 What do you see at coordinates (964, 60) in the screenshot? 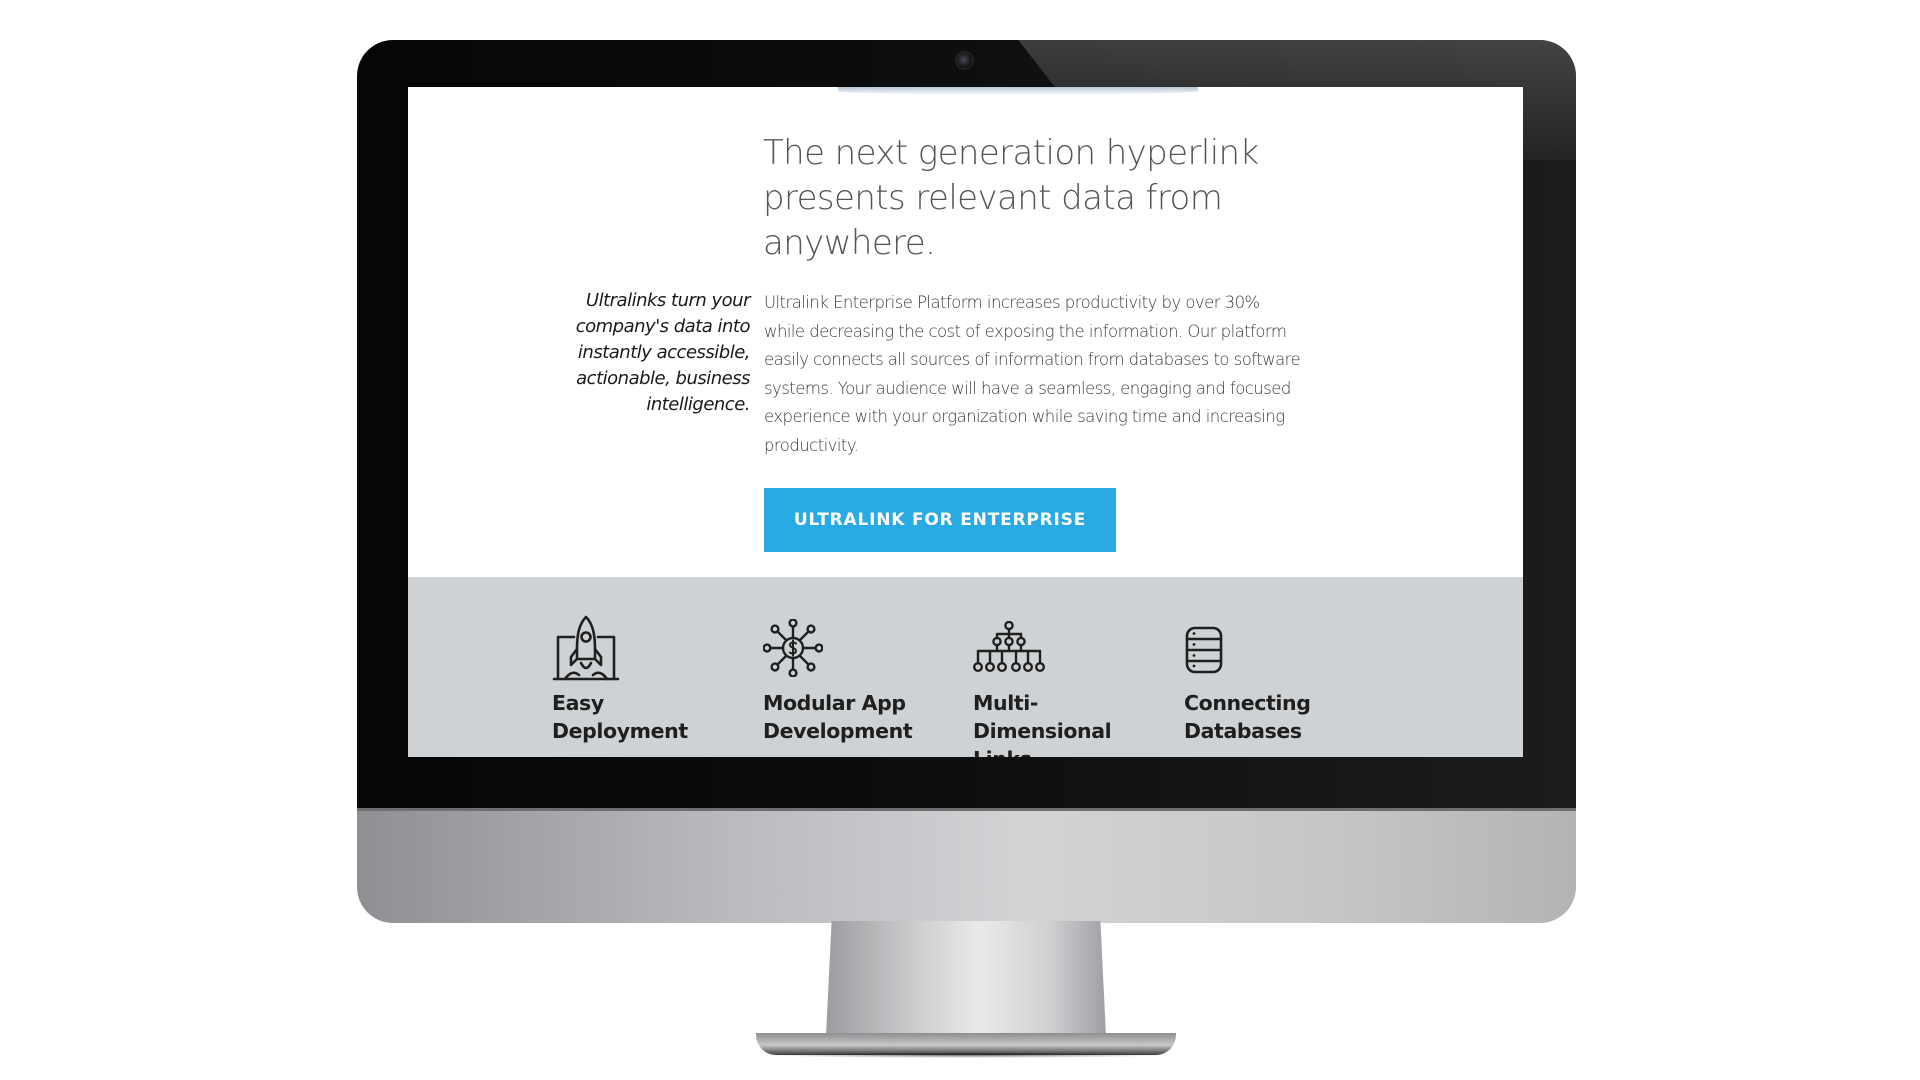
I see `camera-icon` at bounding box center [964, 60].